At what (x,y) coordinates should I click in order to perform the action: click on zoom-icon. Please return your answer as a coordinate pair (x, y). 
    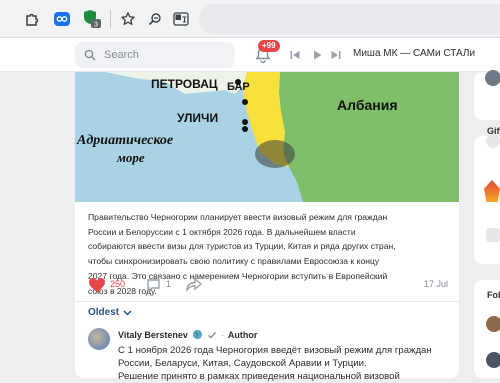
    Looking at the image, I should click on (155, 19).